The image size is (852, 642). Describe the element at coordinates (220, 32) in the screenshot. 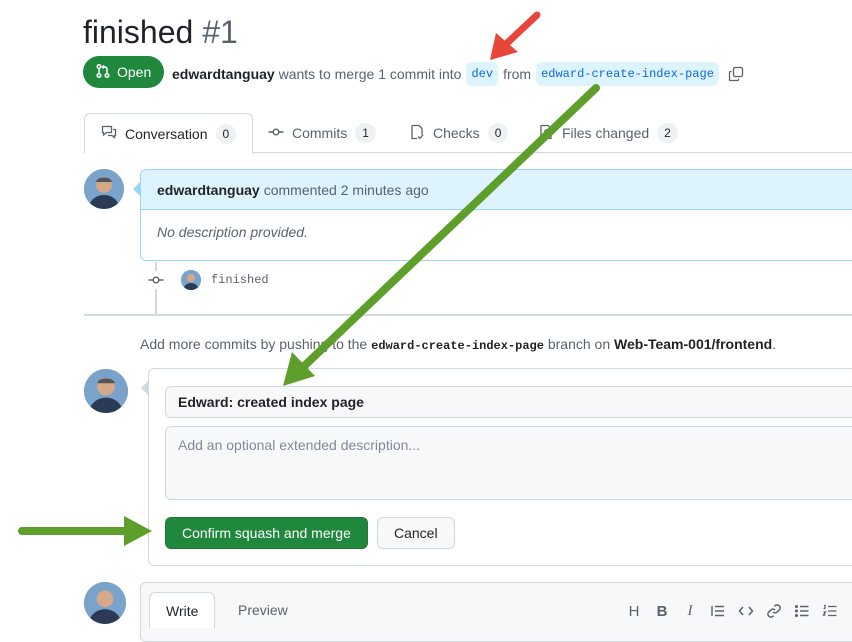

I see `pr-number: #1` at that location.